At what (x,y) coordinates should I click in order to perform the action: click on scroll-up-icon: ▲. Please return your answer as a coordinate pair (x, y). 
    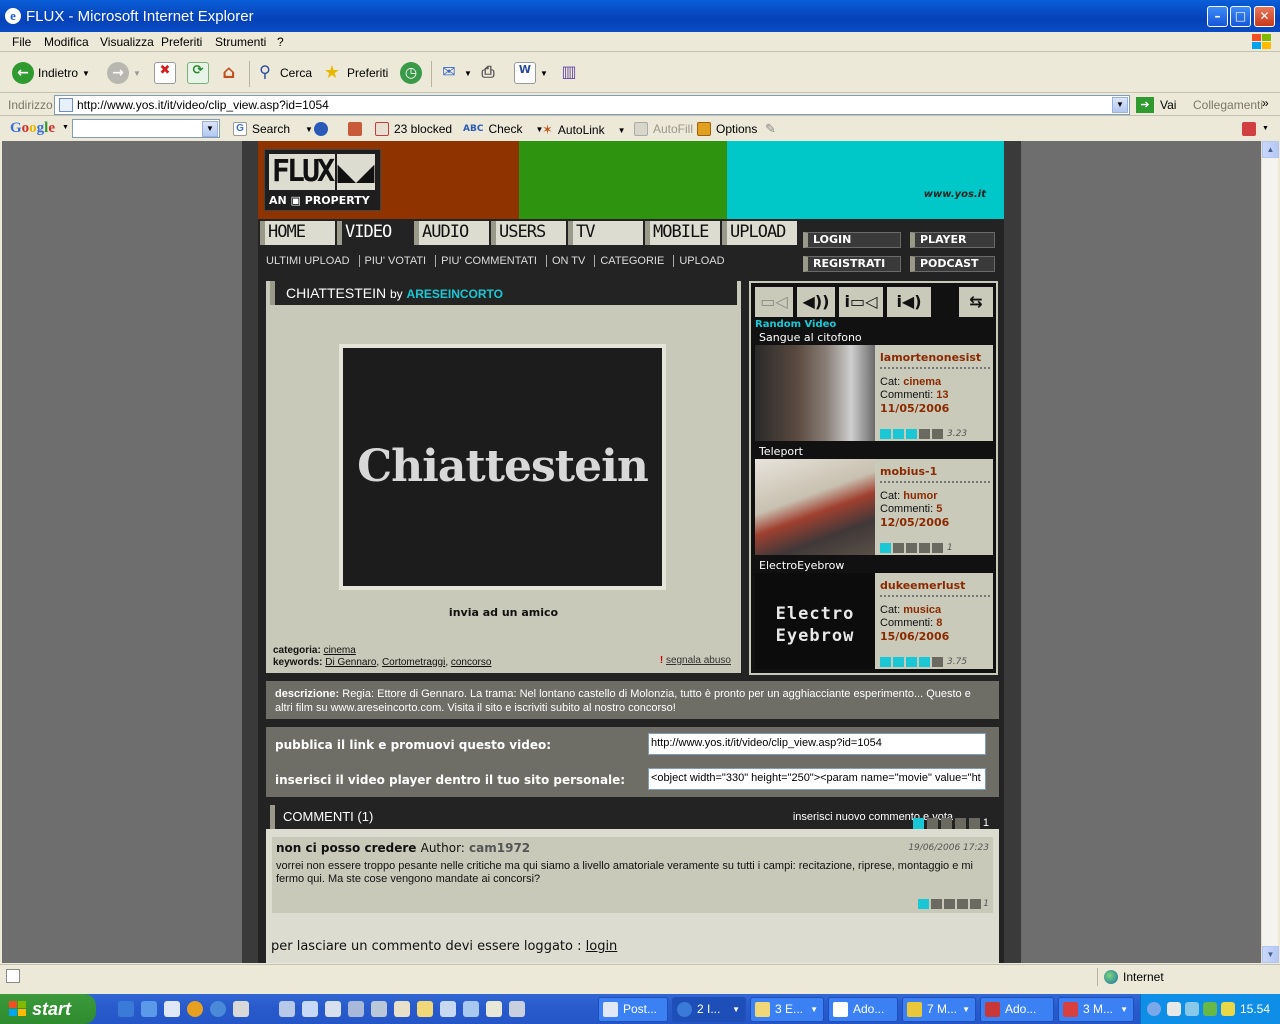
    Looking at the image, I should click on (1270, 149).